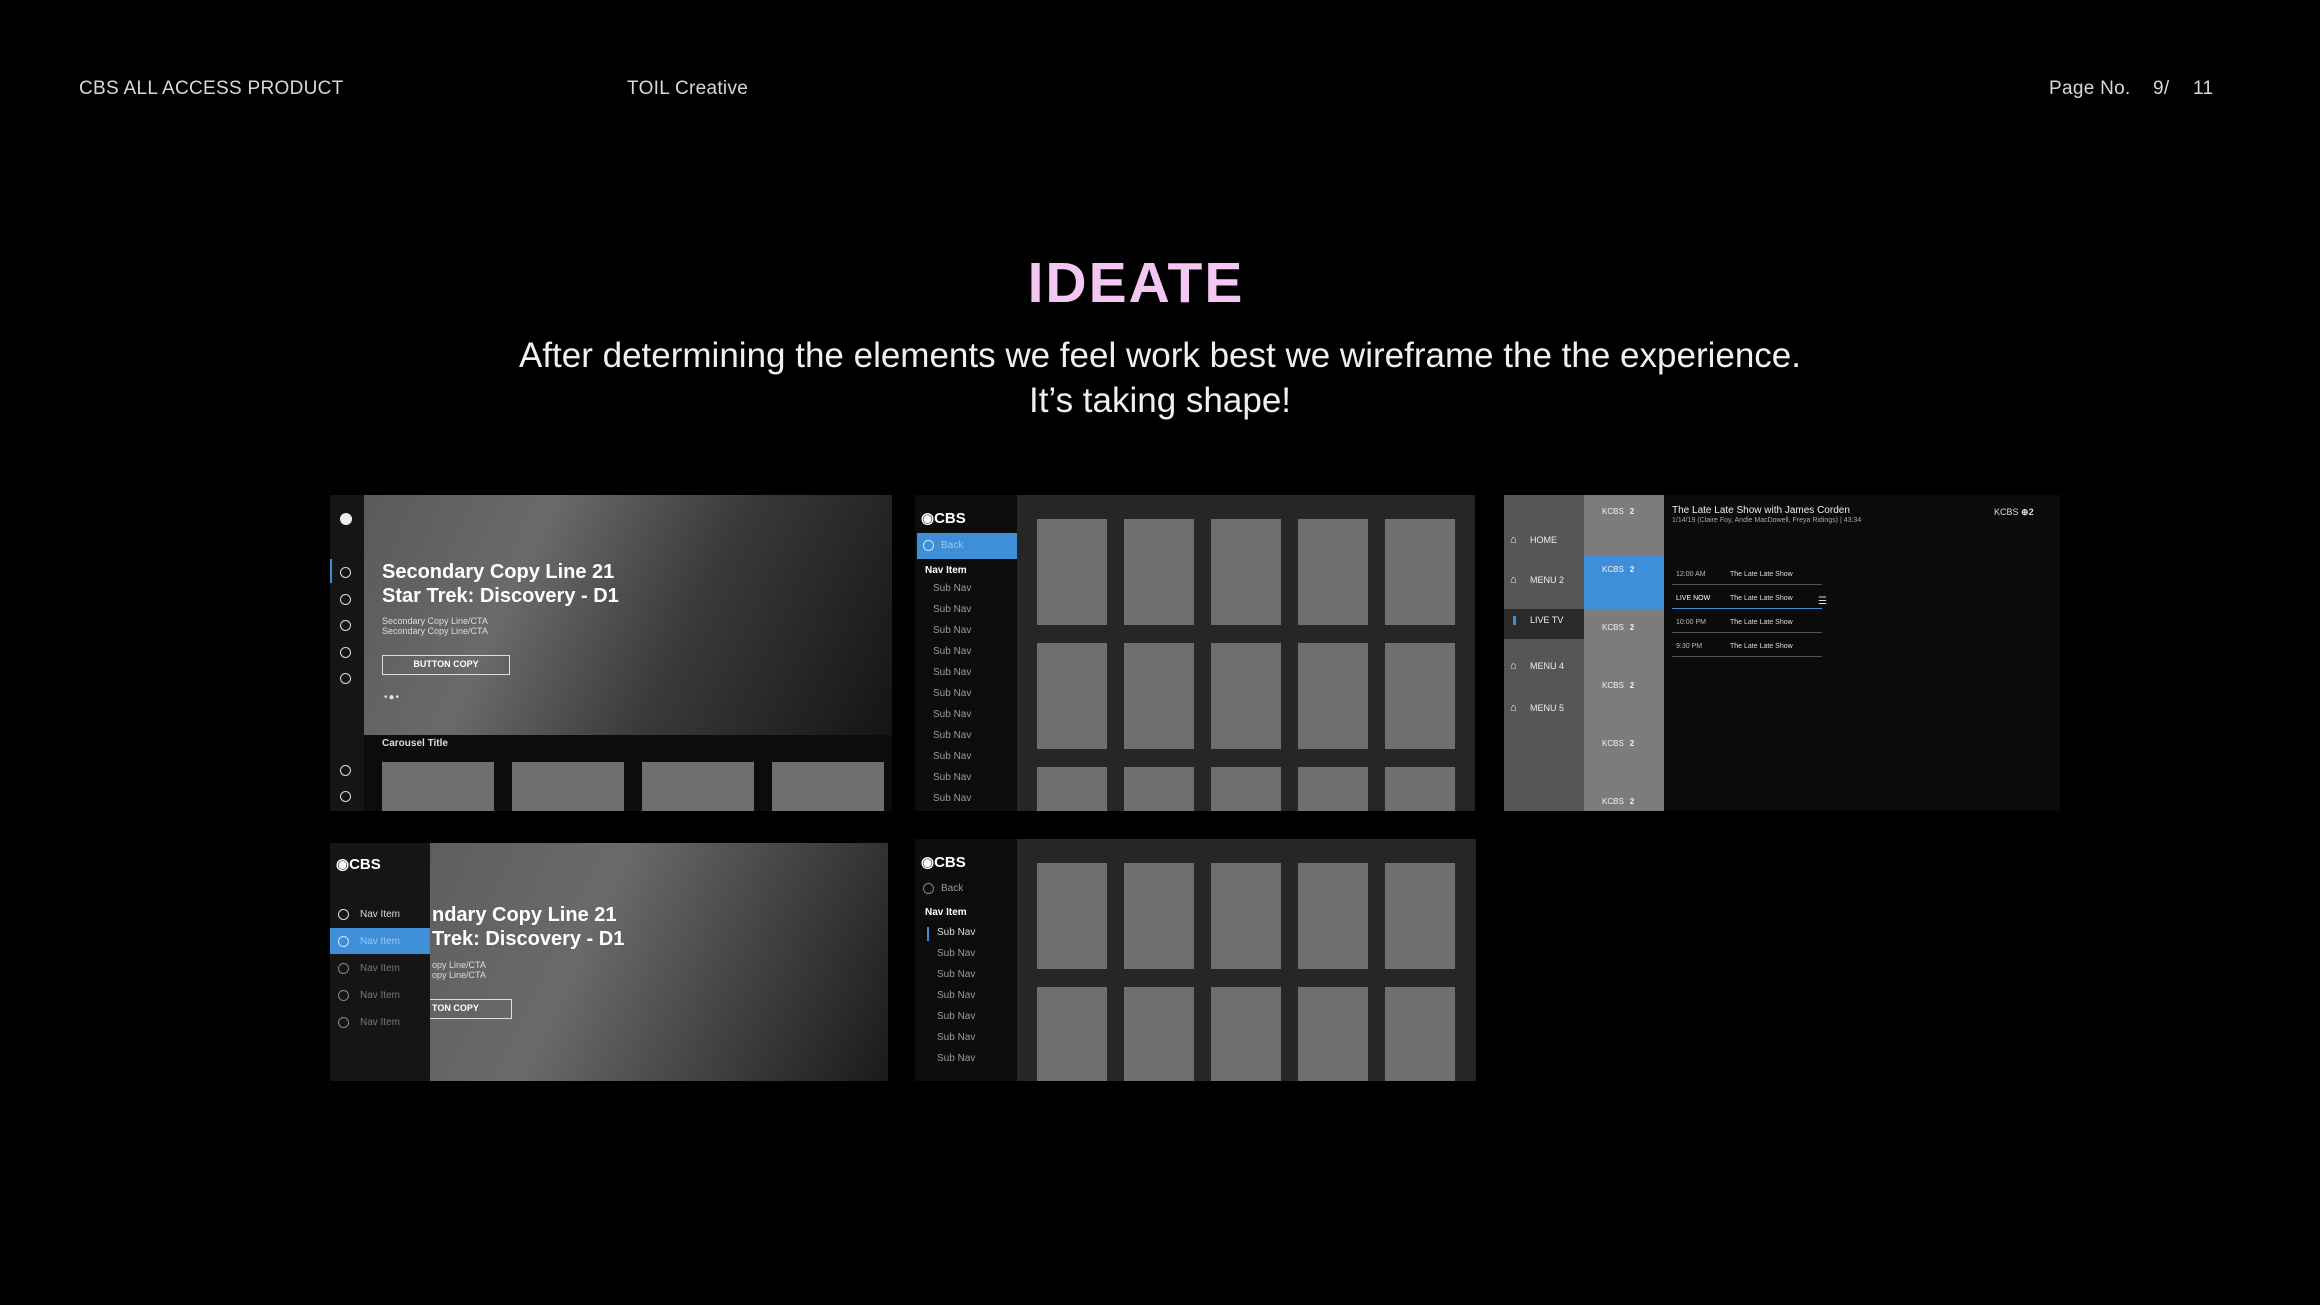  Describe the element at coordinates (1136, 283) in the screenshot. I see `page-title: IDEATE` at that location.